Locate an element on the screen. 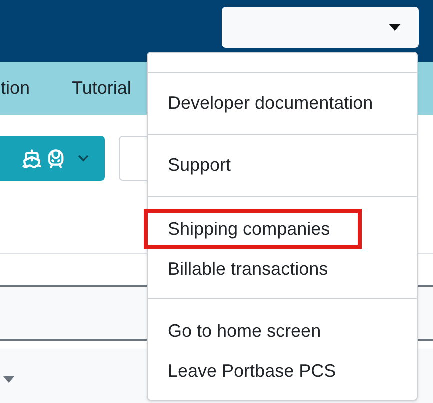 The image size is (433, 403). chevron-down-icon is located at coordinates (83, 158).